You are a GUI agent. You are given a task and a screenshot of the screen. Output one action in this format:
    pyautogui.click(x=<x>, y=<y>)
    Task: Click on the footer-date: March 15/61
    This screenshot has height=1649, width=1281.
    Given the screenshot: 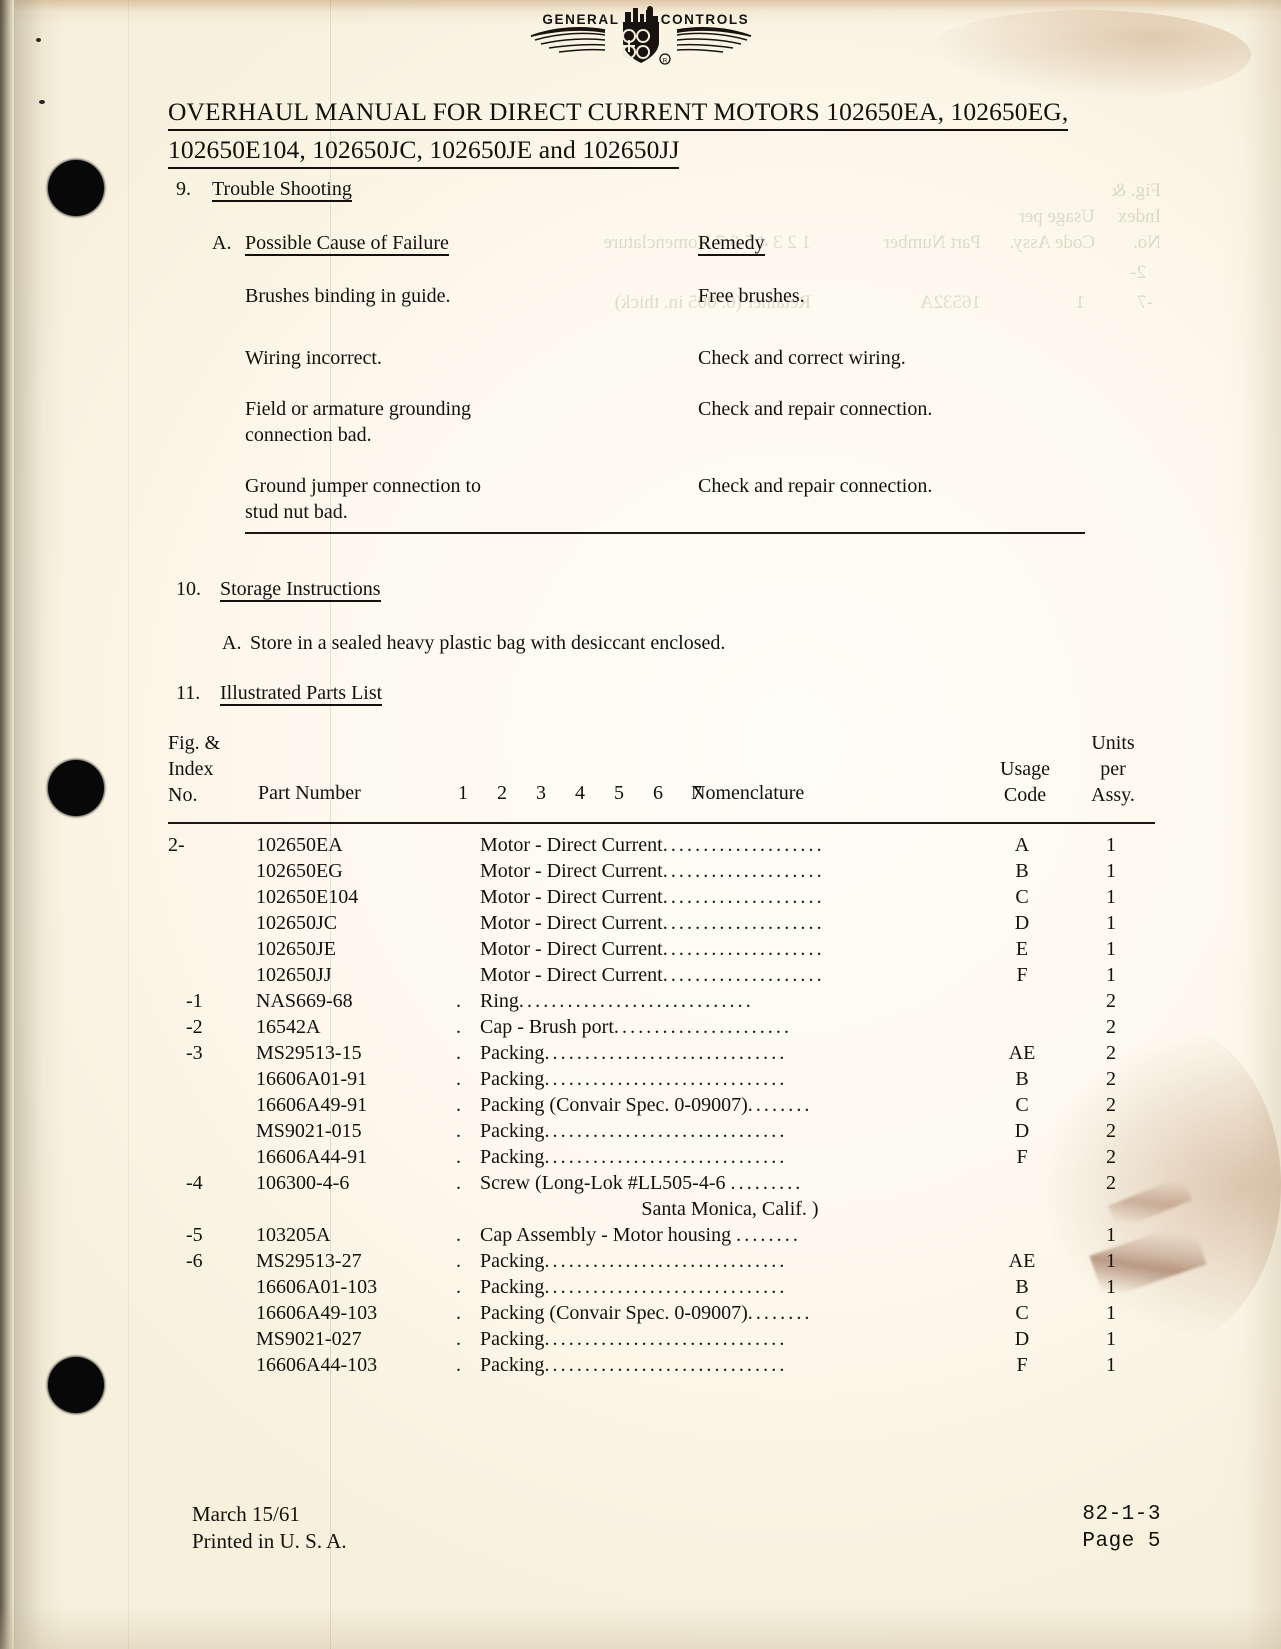 What is the action you would take?
    pyautogui.click(x=246, y=1514)
    